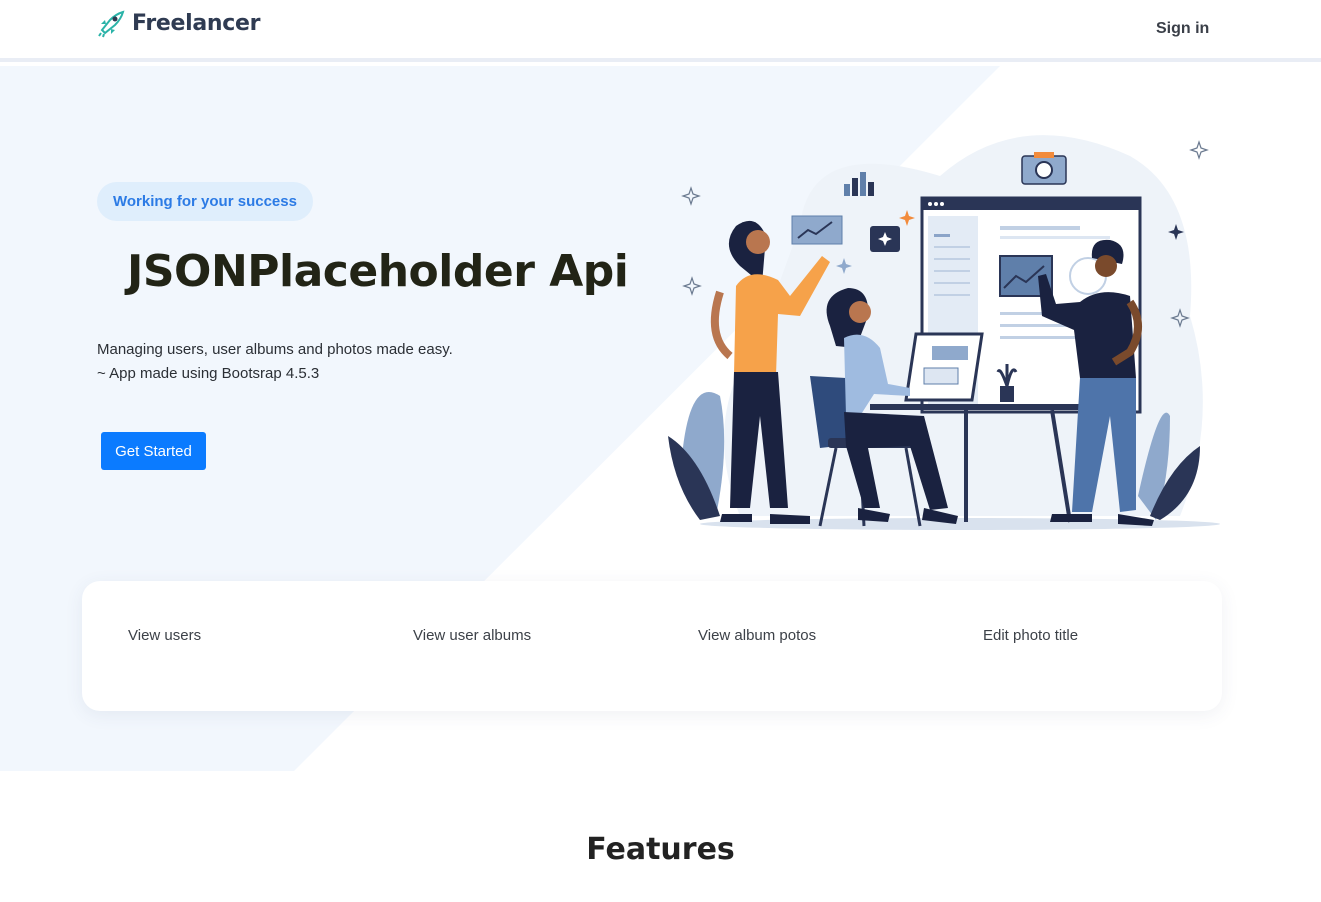  Describe the element at coordinates (660, 849) in the screenshot. I see `features-heading: Features` at that location.